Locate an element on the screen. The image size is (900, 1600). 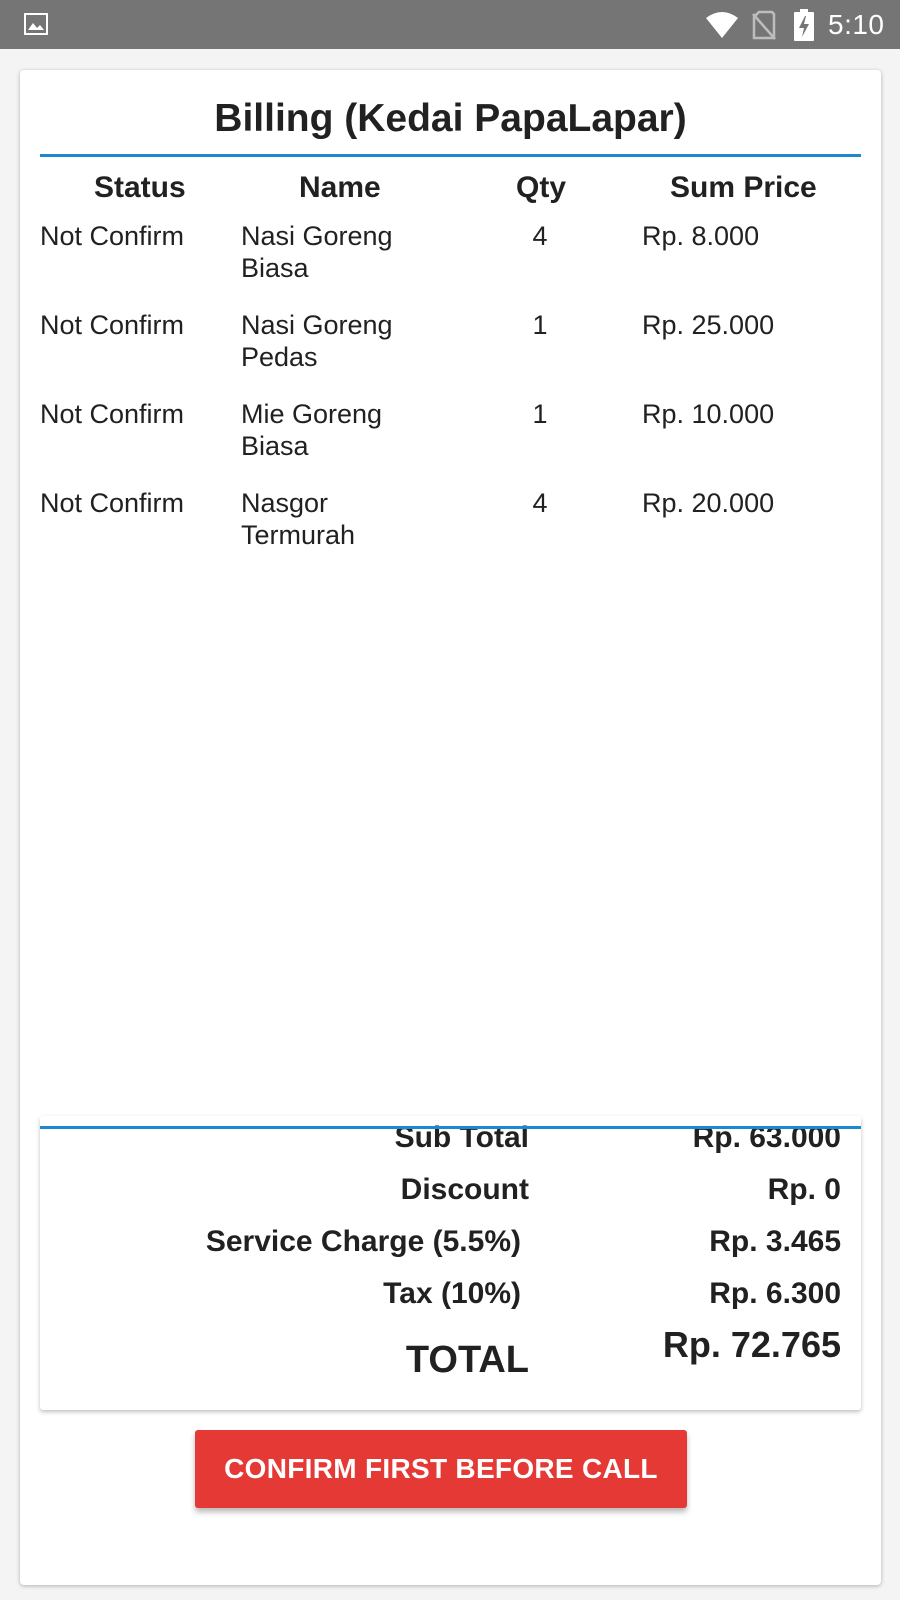
battery-charging-icon is located at coordinates (804, 25).